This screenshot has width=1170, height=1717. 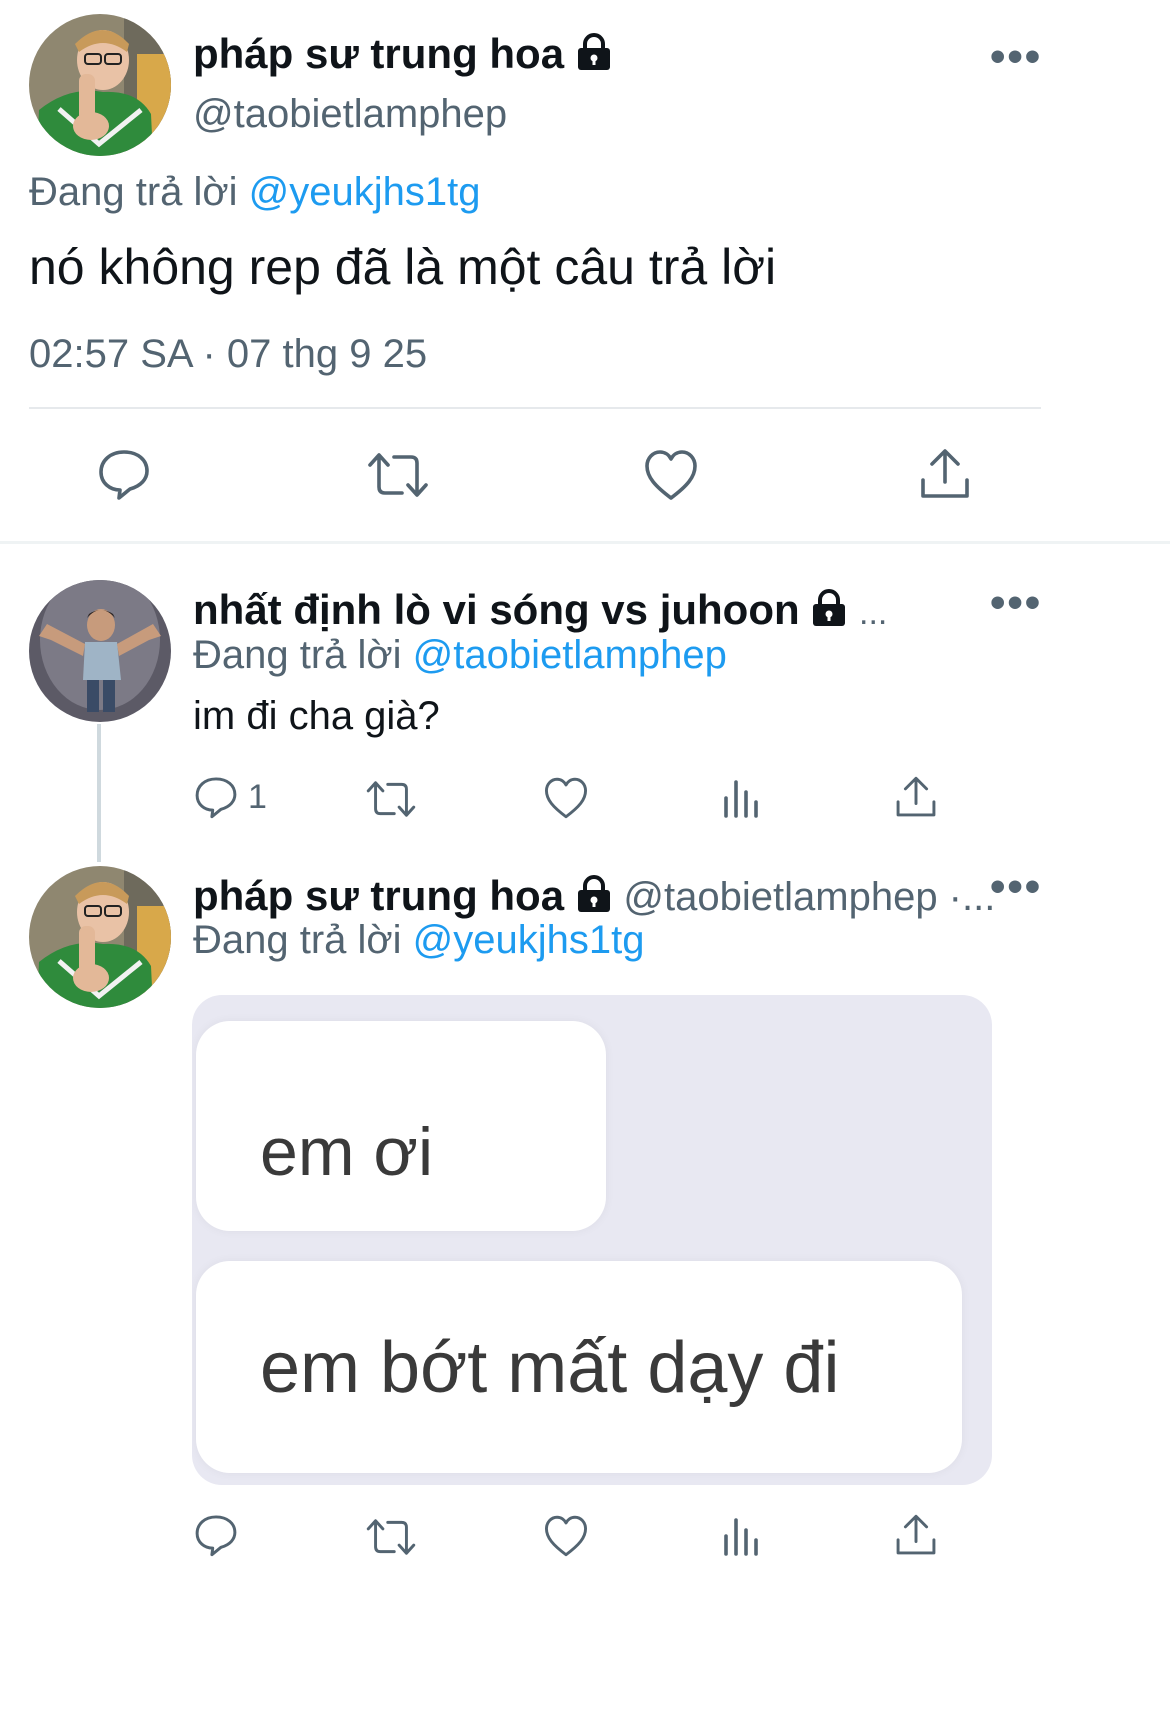 What do you see at coordinates (535, 408) in the screenshot?
I see `divider` at bounding box center [535, 408].